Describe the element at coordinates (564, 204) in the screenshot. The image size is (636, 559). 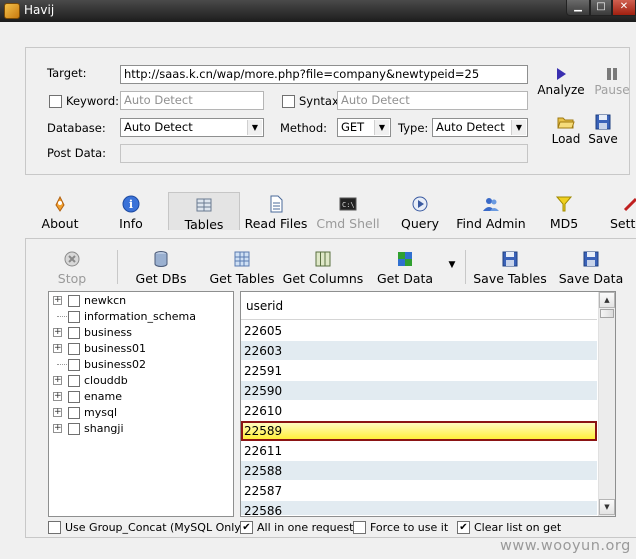
I see `funnel-icon` at that location.